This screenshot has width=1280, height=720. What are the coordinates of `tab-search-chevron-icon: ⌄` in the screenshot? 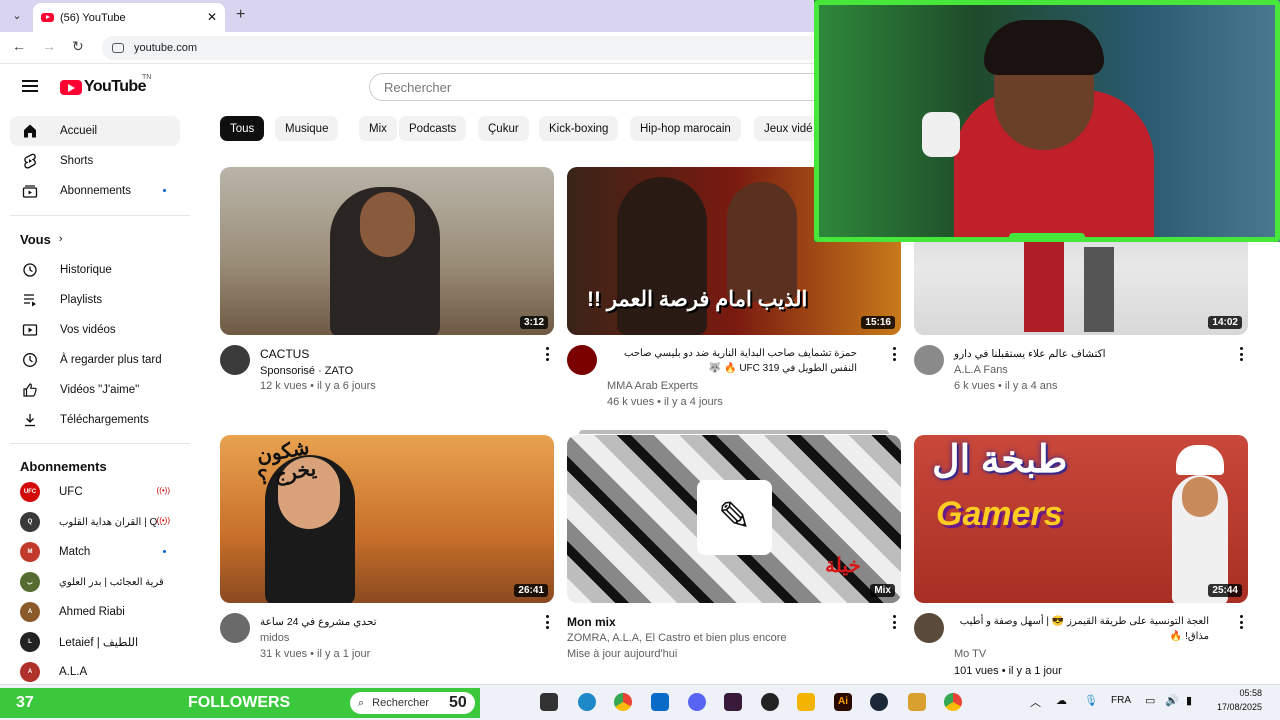 It's located at (17, 16).